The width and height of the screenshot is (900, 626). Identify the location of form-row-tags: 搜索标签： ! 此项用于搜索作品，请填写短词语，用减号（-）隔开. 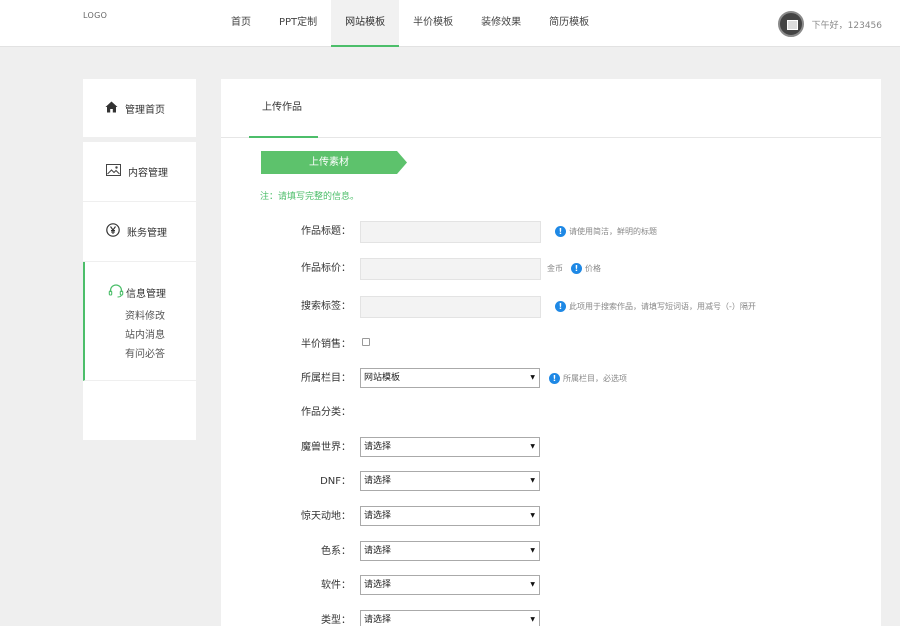
(551, 308).